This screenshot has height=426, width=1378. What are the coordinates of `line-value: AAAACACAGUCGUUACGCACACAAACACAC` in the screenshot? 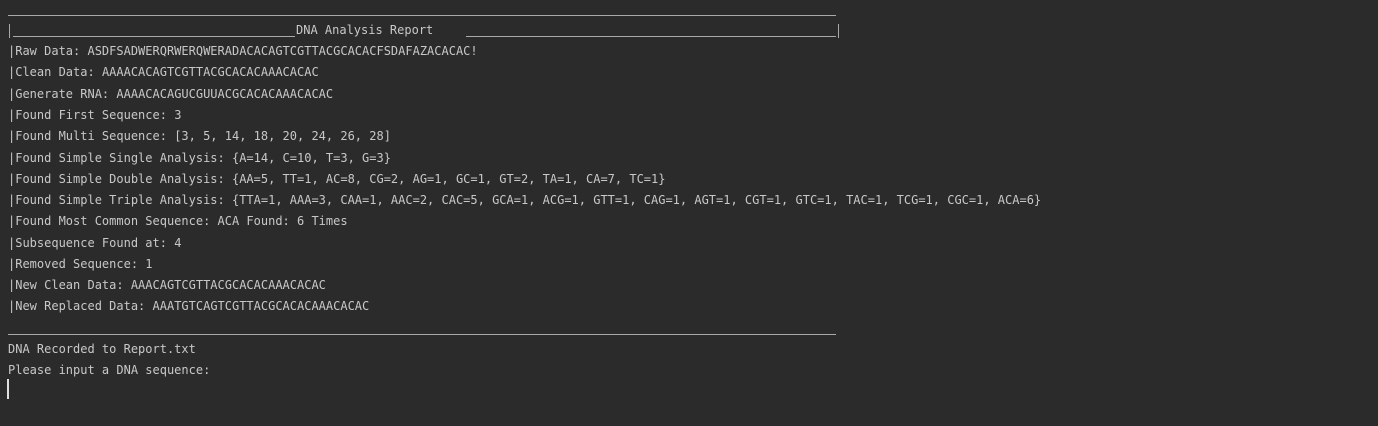 It's located at (225, 94).